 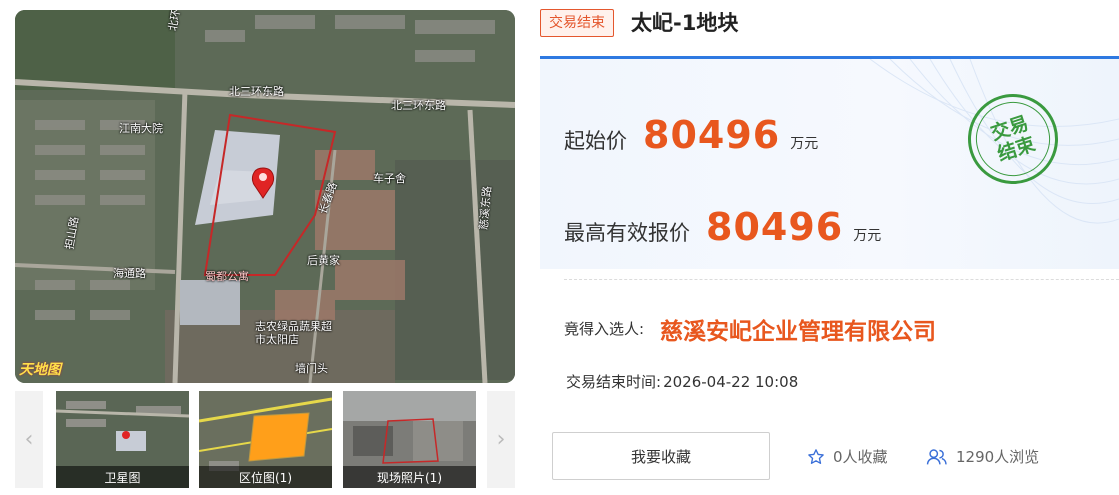 What do you see at coordinates (265, 477) in the screenshot?
I see `thumbnail-caption: 区位图(1)` at bounding box center [265, 477].